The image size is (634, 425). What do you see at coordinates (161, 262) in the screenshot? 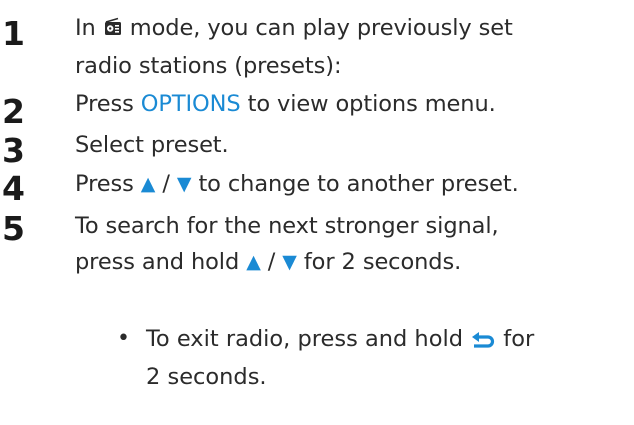
I see `step-text-part: press and hold` at bounding box center [161, 262].